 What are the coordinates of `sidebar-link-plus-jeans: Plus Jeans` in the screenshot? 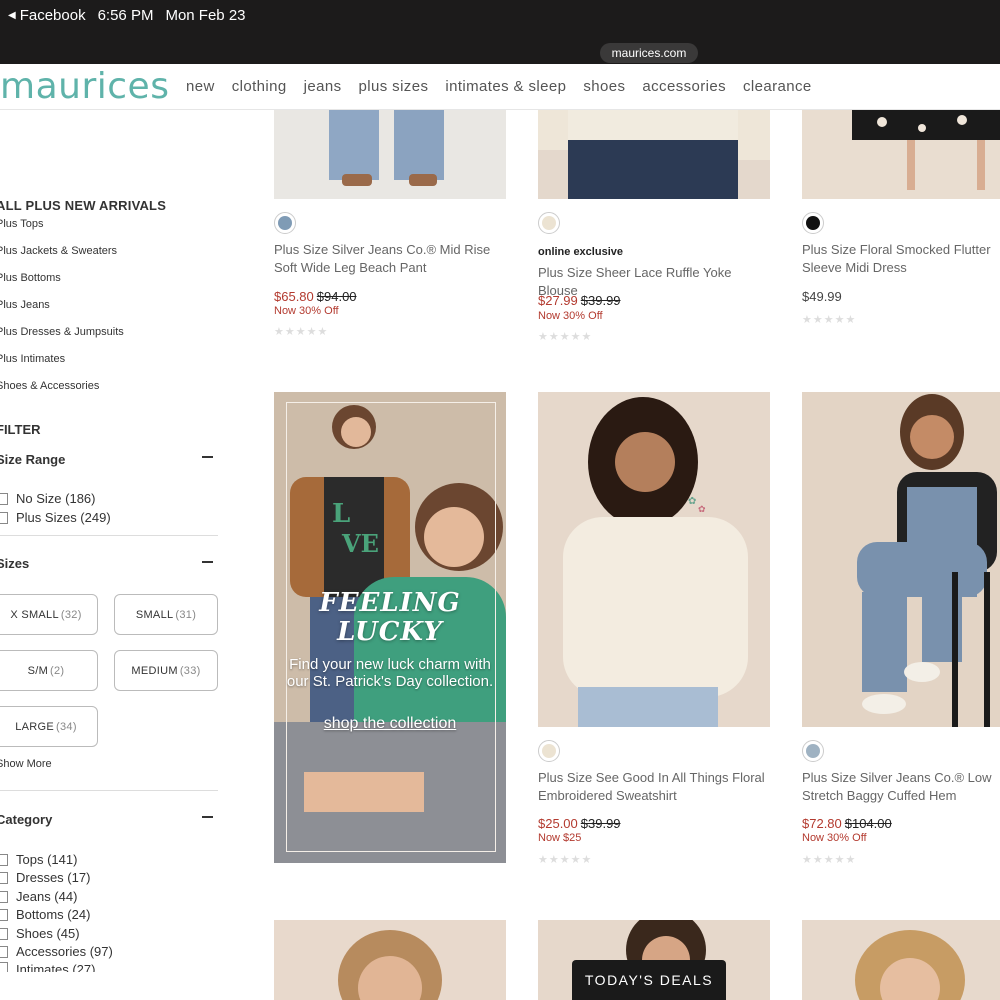 It's located at (25, 305).